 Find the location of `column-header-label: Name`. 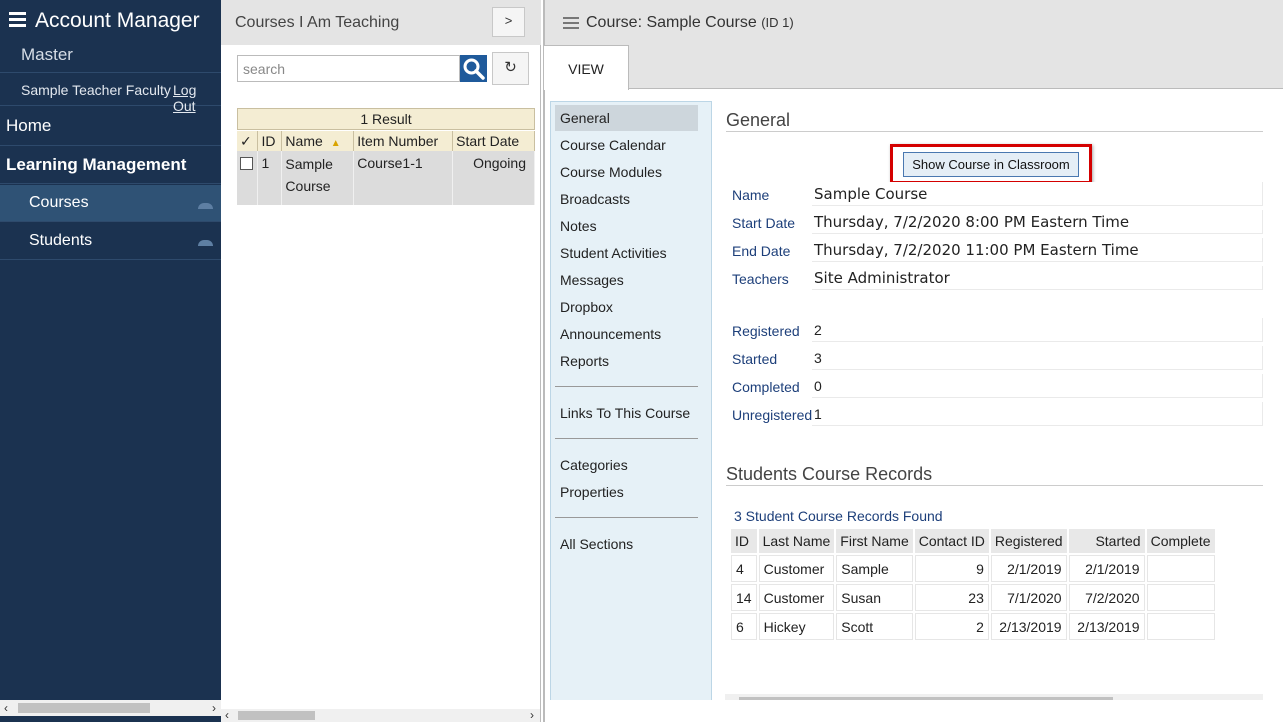

column-header-label: Name is located at coordinates (304, 141).